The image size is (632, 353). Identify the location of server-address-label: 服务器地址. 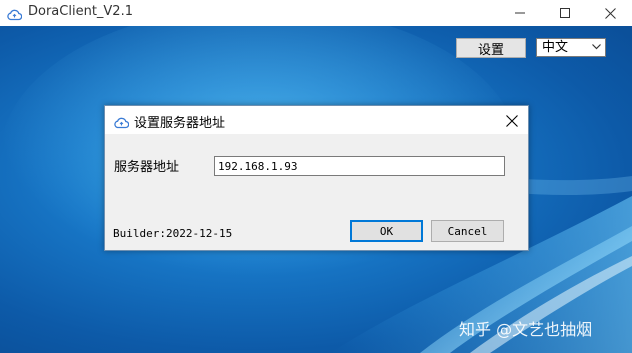
(147, 167).